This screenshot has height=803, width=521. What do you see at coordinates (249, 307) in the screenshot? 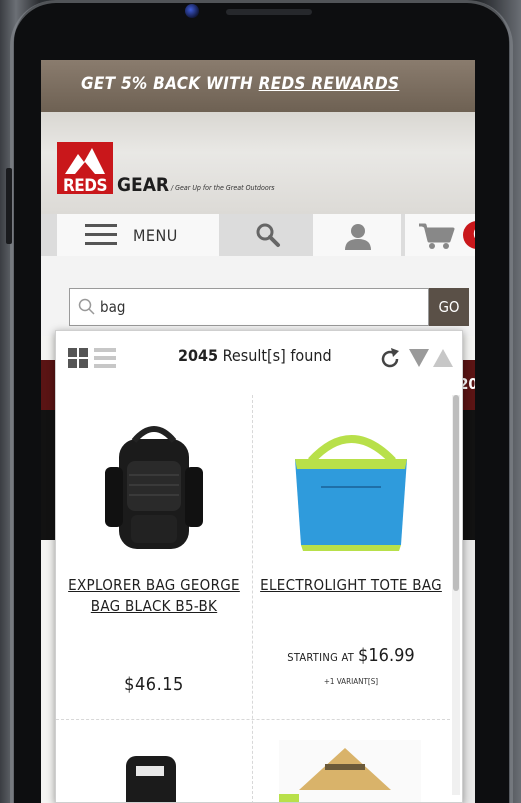
I see `search-input: bag` at bounding box center [249, 307].